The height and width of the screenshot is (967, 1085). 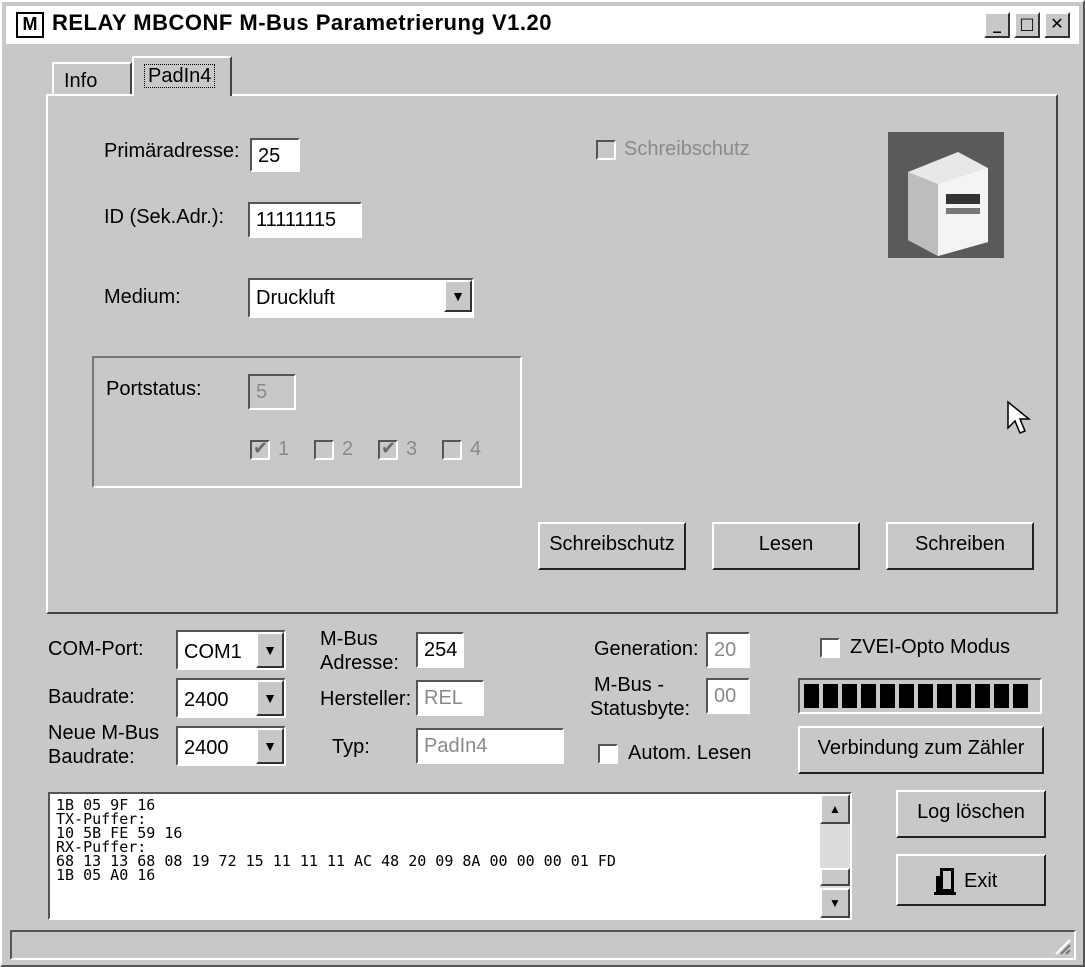 I want to click on id-label: ID (Sek.Adr.):, so click(x=164, y=217).